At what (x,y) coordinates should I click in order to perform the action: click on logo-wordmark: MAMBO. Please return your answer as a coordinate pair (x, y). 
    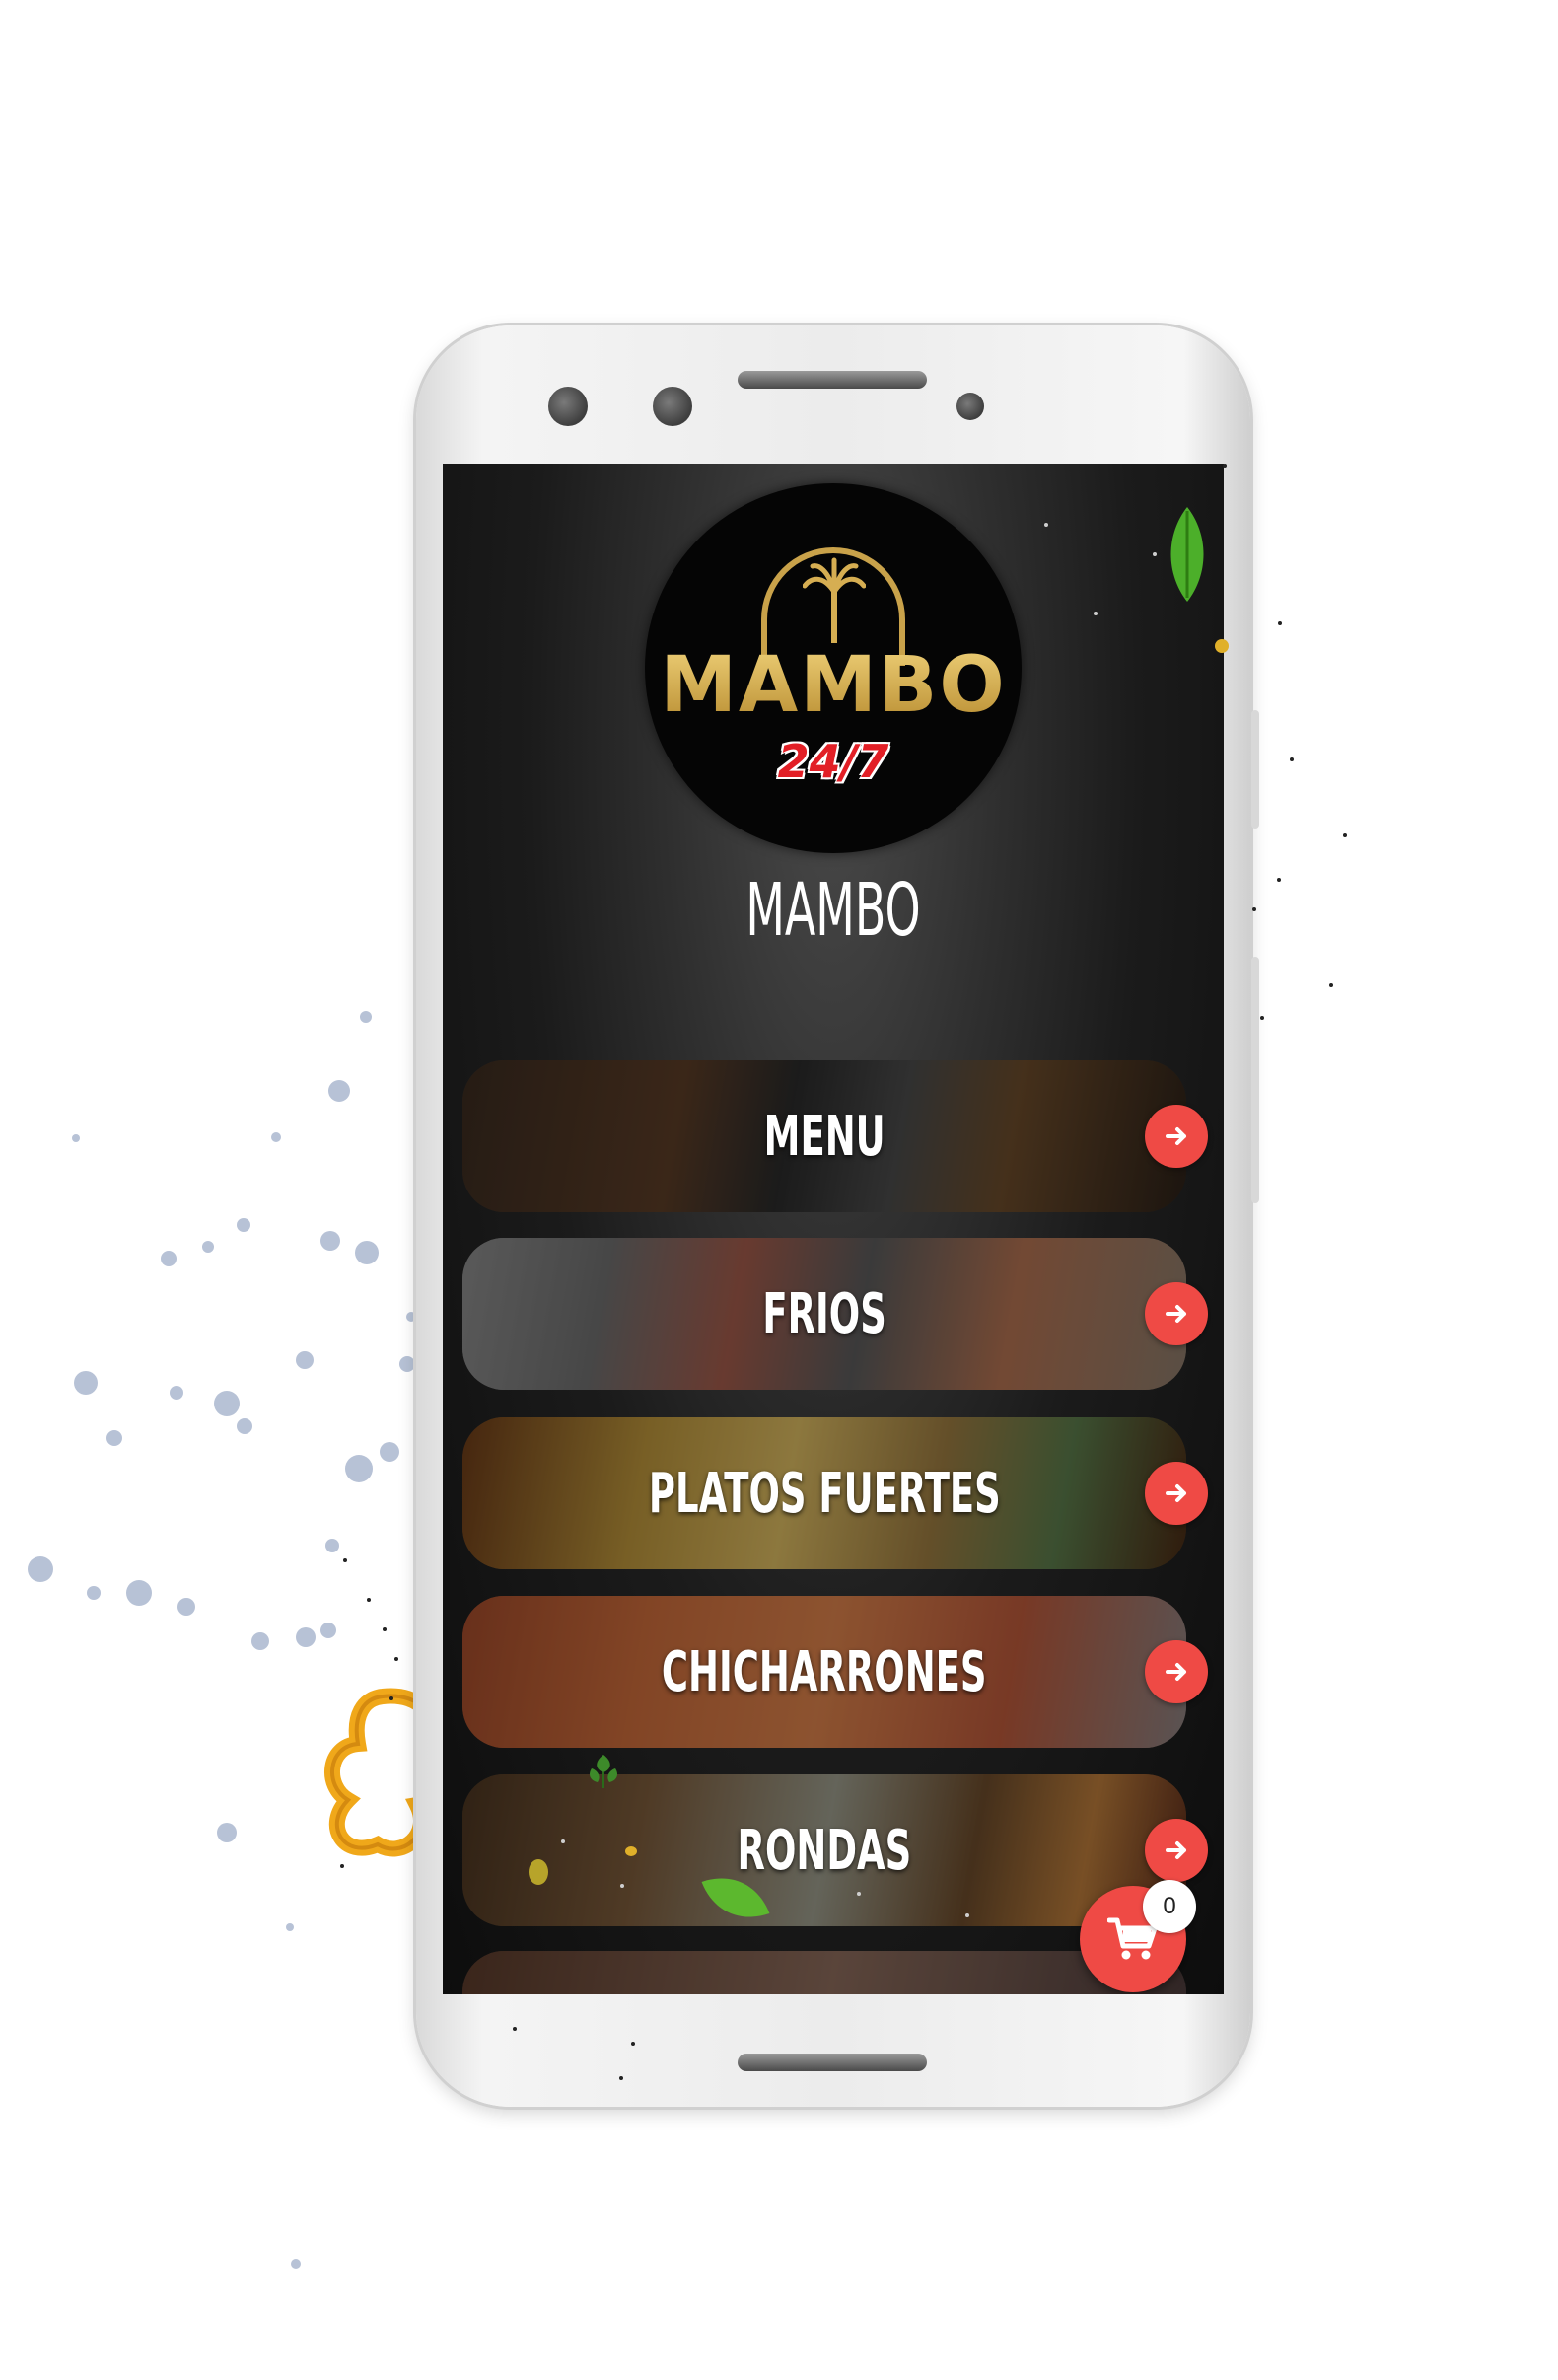
    Looking at the image, I should click on (834, 685).